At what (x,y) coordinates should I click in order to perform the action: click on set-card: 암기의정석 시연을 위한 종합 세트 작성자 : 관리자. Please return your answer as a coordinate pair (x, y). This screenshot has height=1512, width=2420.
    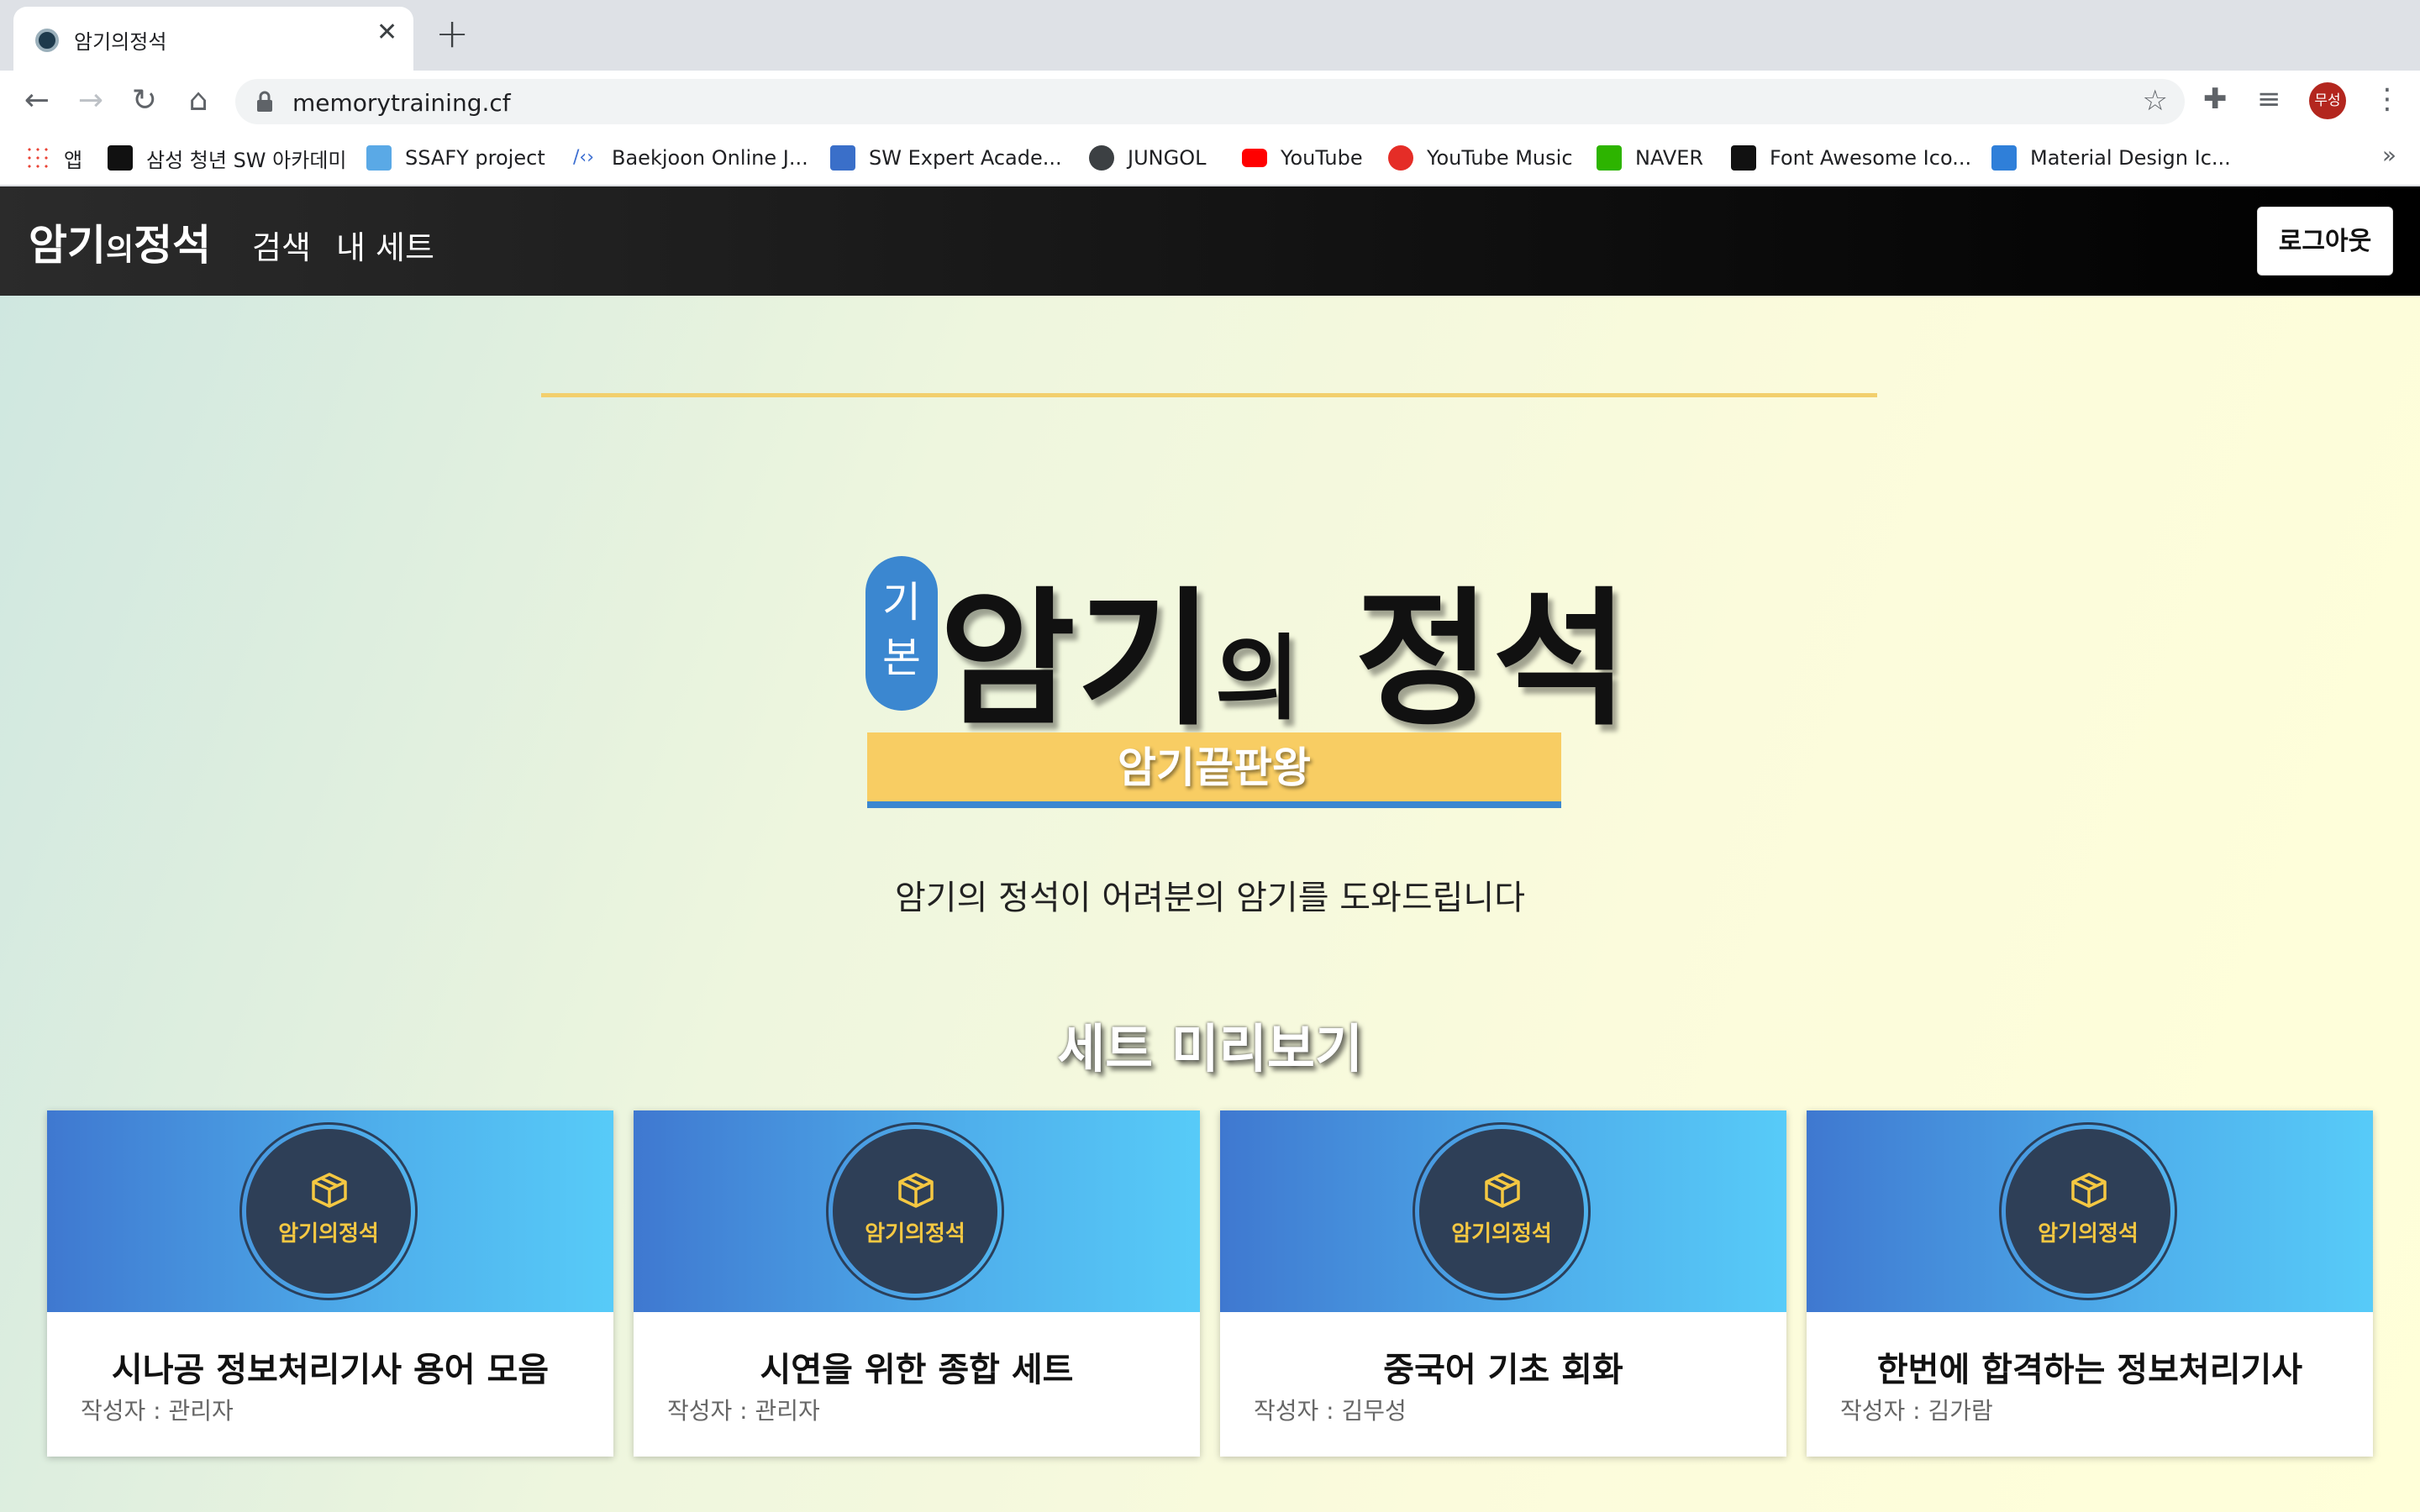
    Looking at the image, I should click on (917, 1283).